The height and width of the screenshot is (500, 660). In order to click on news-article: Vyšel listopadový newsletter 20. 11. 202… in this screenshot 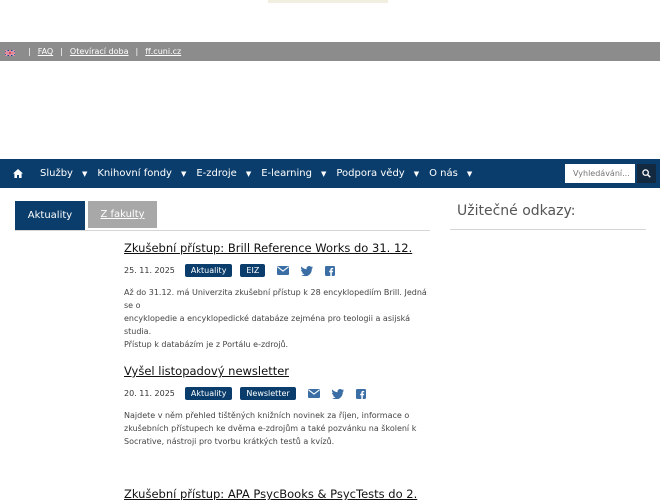, I will do `click(277, 406)`.